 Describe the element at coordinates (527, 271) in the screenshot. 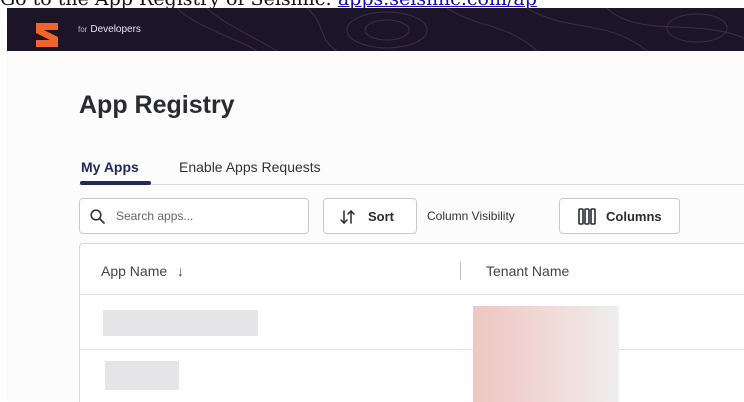

I see `column-header-tenant-name: Tenant Name` at that location.